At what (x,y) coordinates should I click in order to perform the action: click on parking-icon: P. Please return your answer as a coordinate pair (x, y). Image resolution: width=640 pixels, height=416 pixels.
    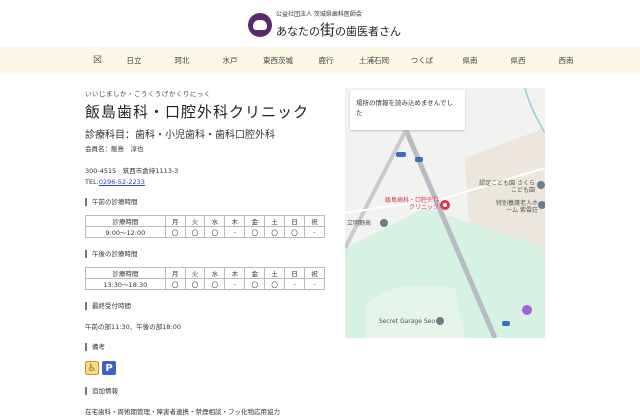
    Looking at the image, I should click on (109, 368).